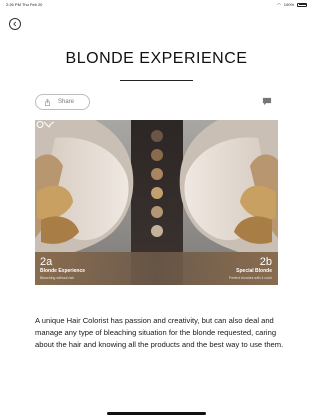 This screenshot has width=320, height=418. Describe the element at coordinates (254, 271) in the screenshot. I see `hero-right-label: Special Blonde` at that location.